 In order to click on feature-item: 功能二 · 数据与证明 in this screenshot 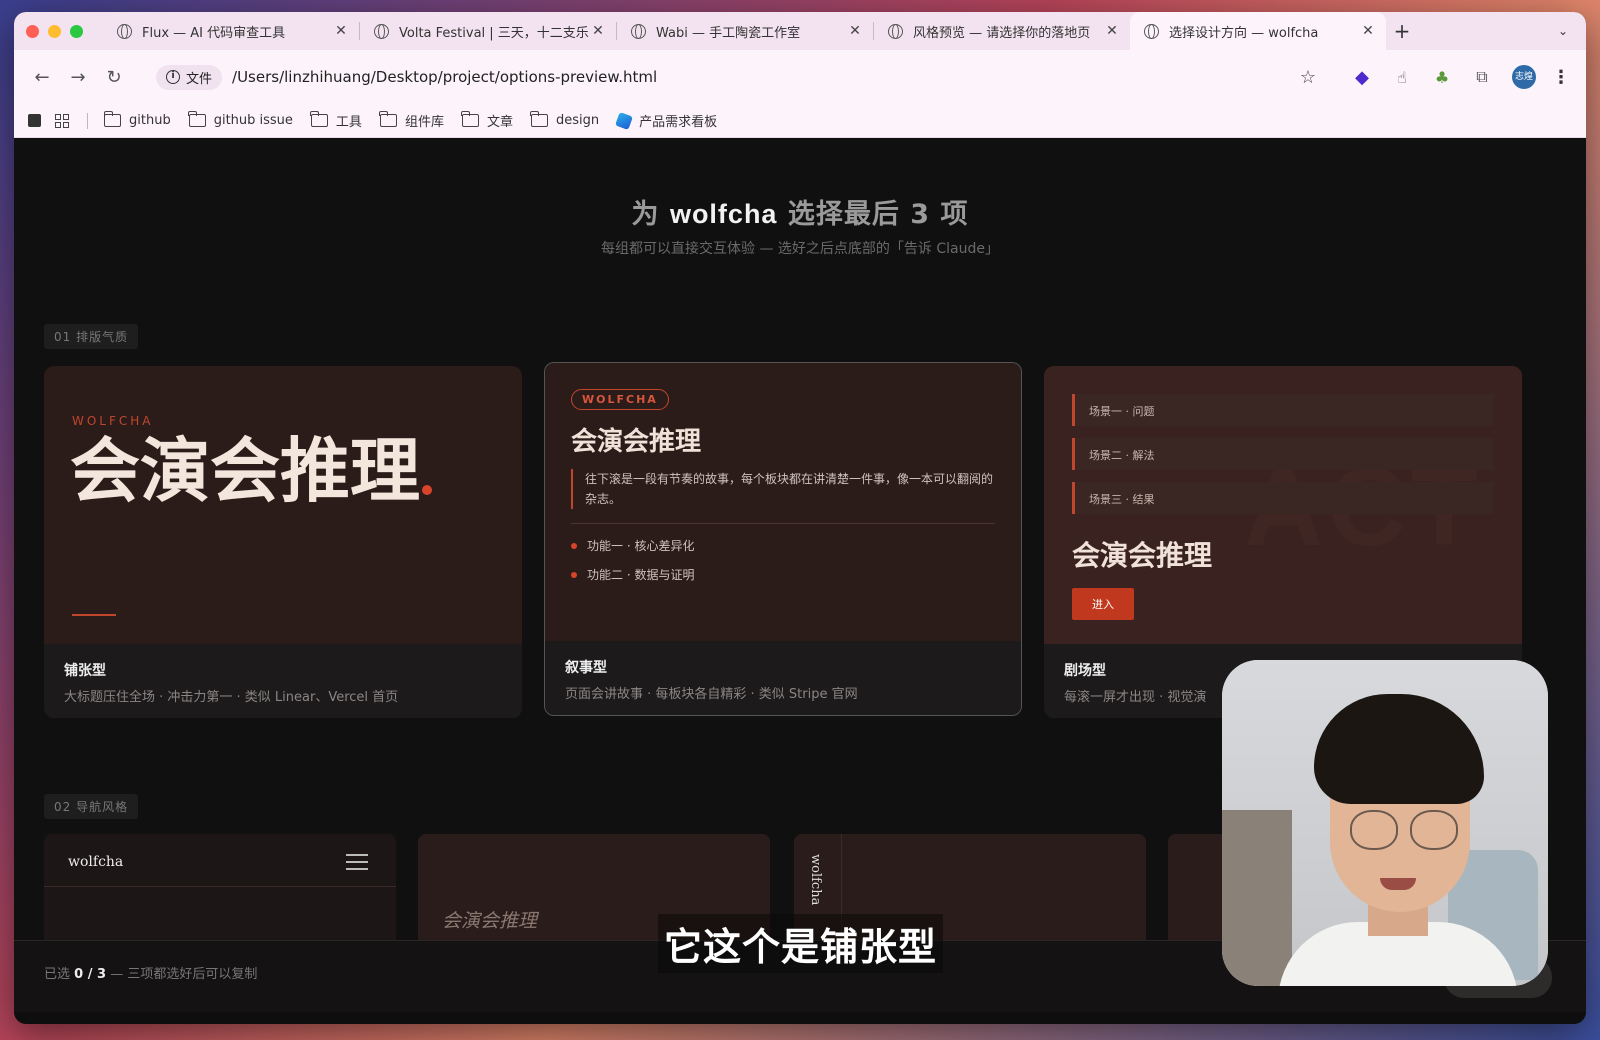, I will do `click(632, 574)`.